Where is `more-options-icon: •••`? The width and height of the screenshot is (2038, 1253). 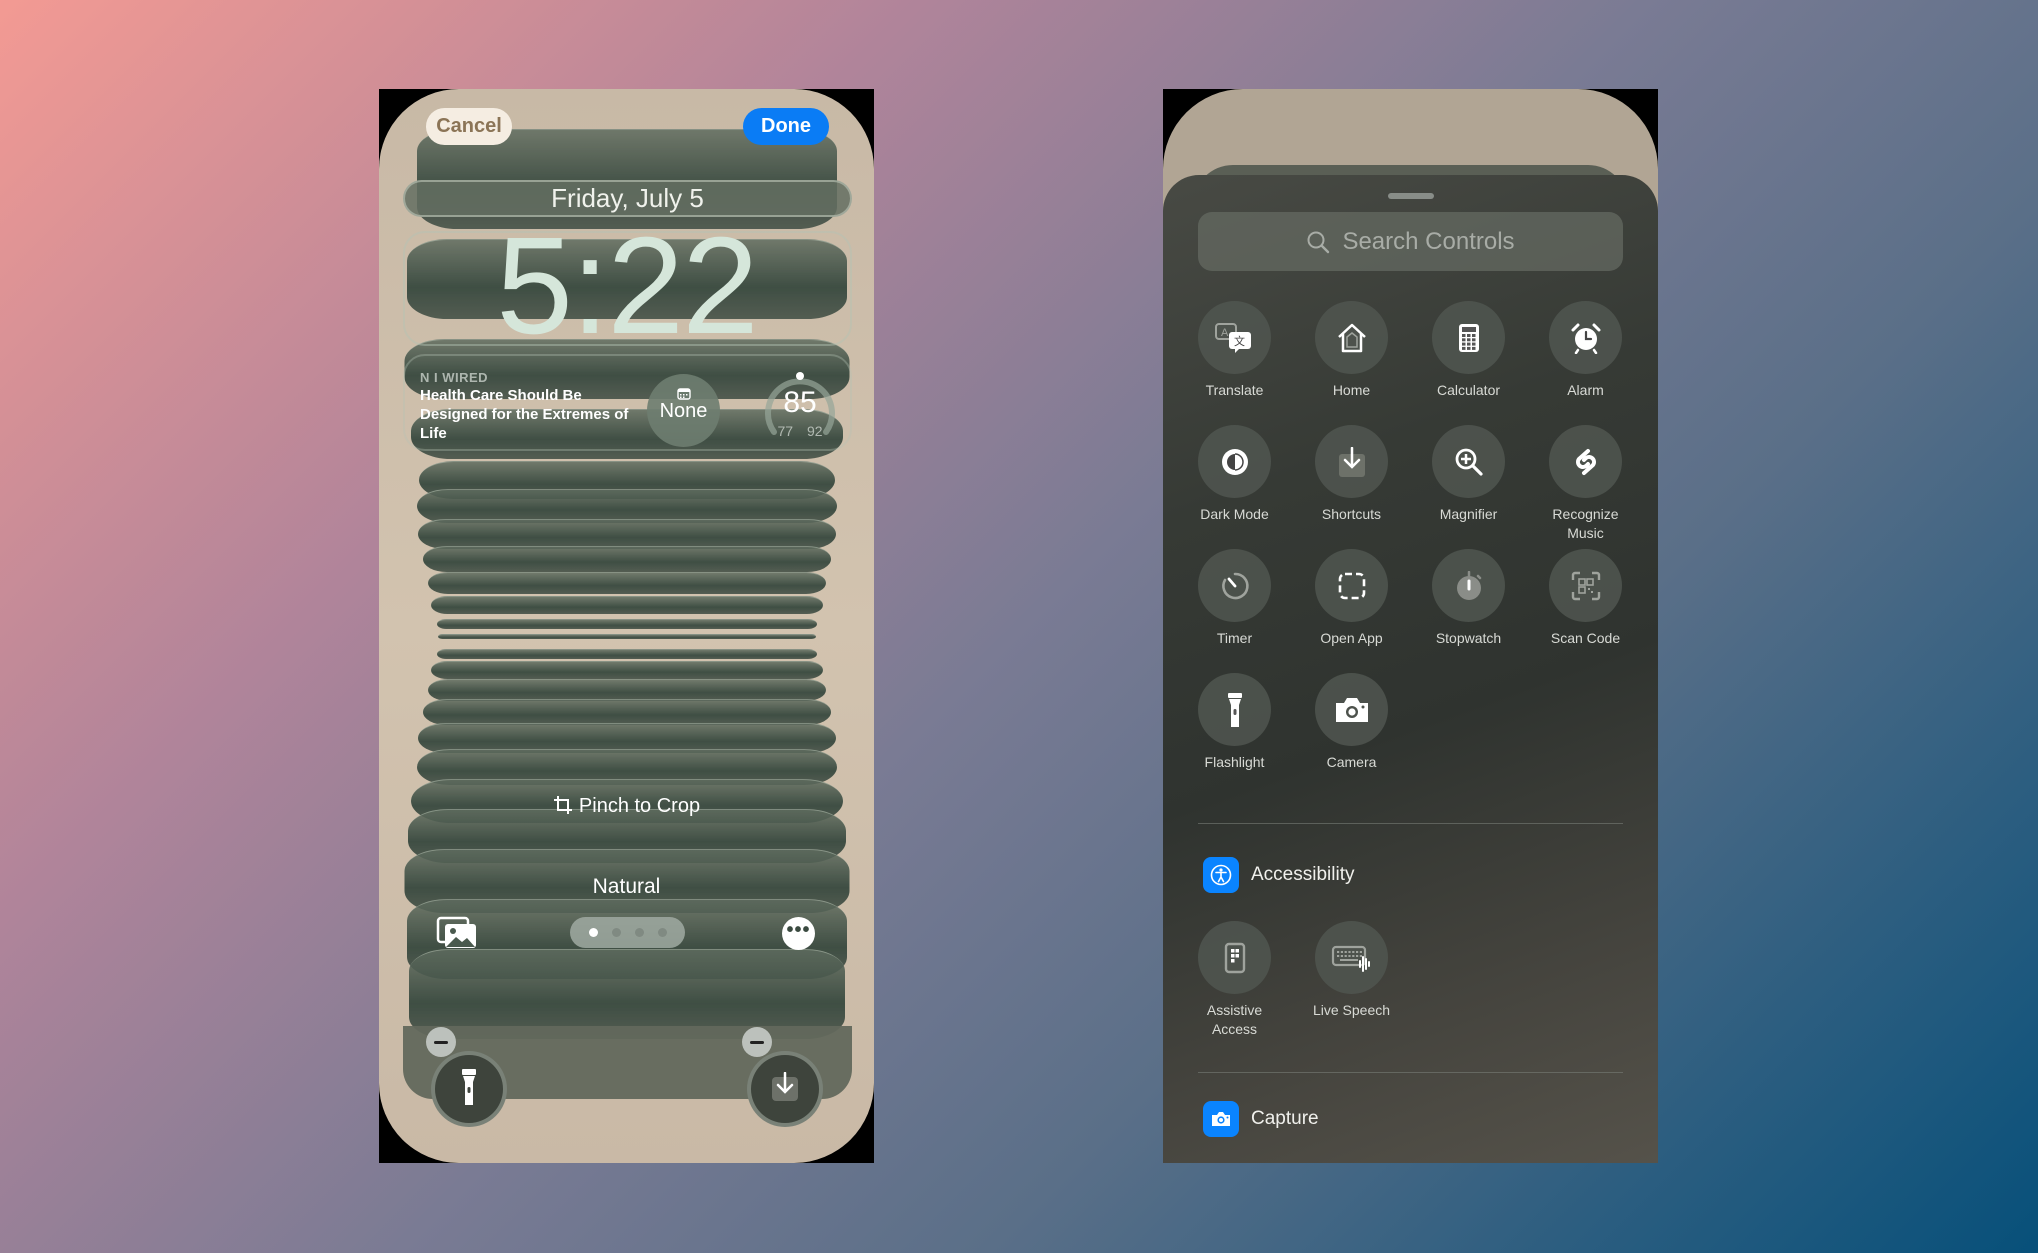 more-options-icon: ••• is located at coordinates (798, 933).